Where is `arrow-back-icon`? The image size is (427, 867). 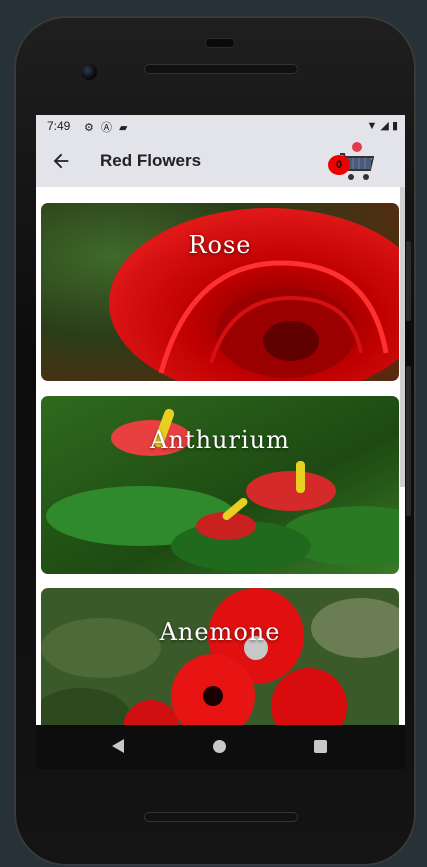 arrow-back-icon is located at coordinates (61, 161).